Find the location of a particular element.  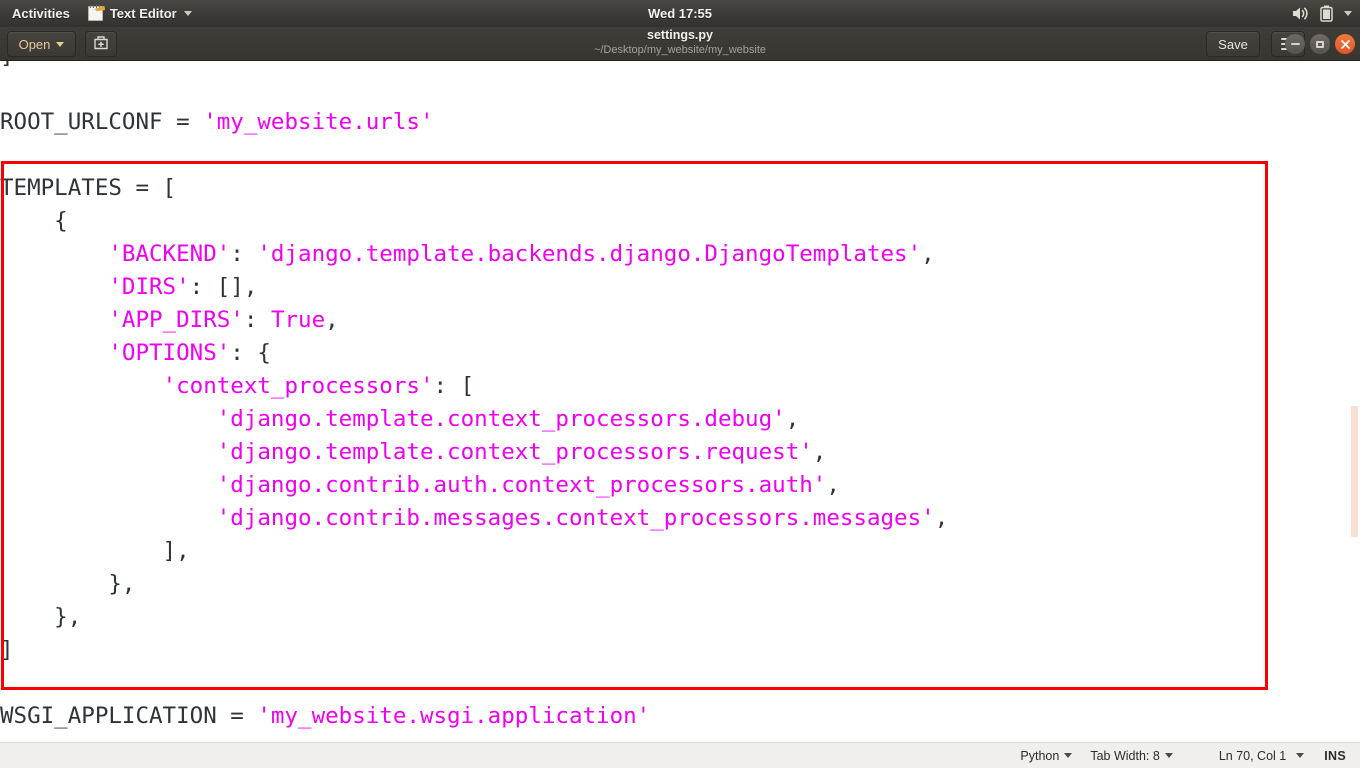

save-as-button is located at coordinates (101, 44).